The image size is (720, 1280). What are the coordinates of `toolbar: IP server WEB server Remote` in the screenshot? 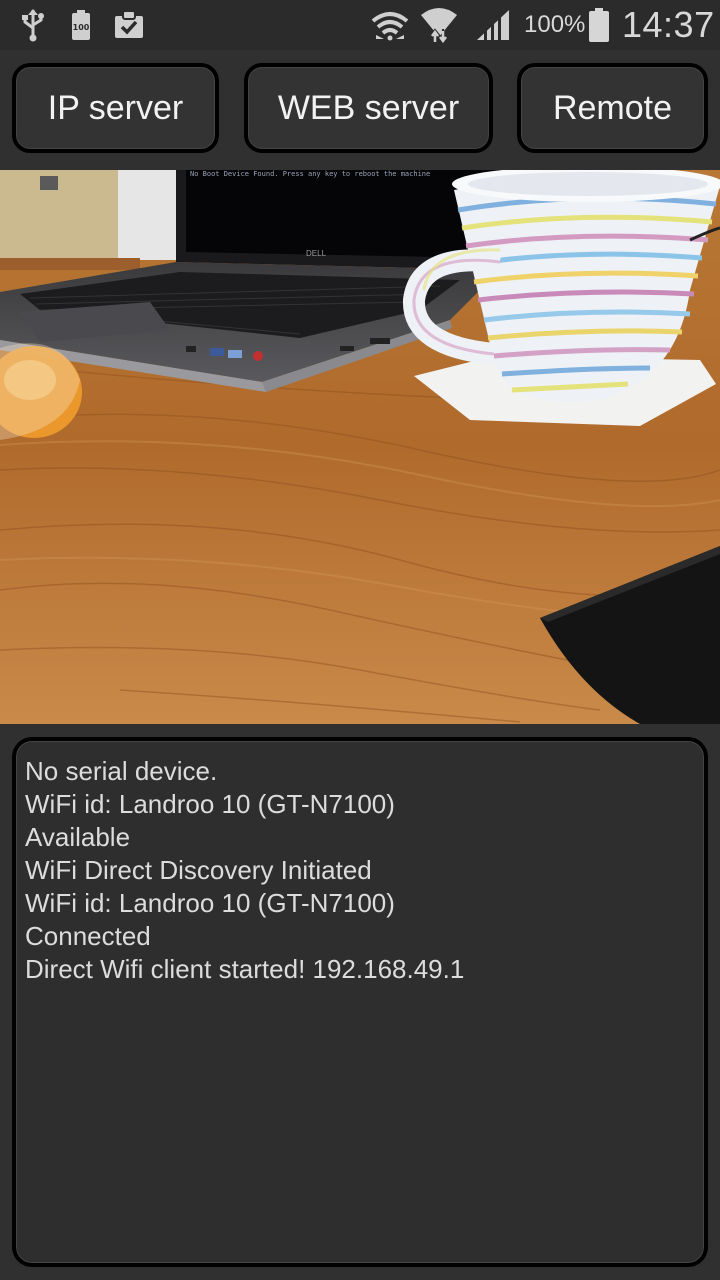 It's located at (360, 110).